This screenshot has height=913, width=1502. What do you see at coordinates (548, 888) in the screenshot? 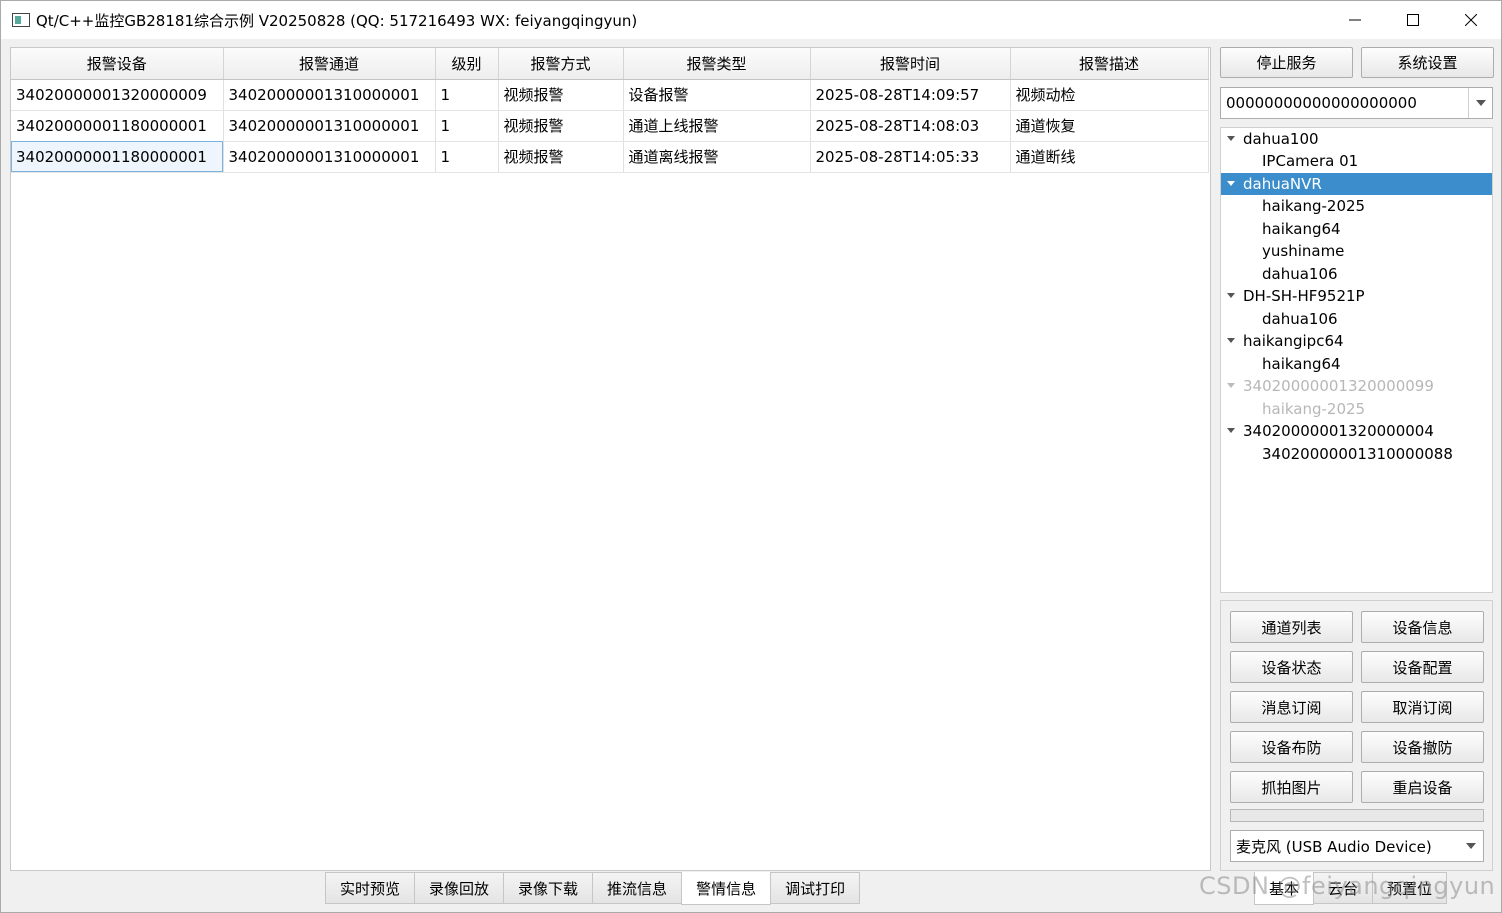
I see `tab-record-download: 录像下载` at bounding box center [548, 888].